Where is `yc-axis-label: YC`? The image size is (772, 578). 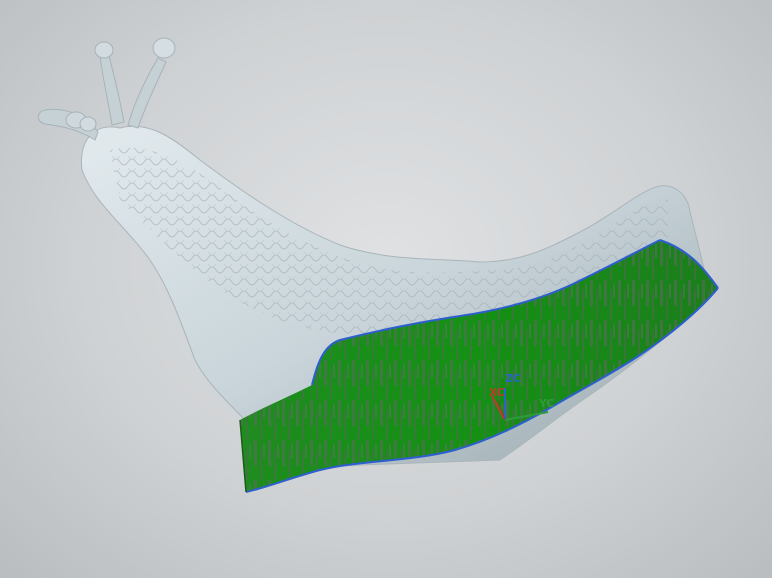 yc-axis-label: YC is located at coordinates (546, 403).